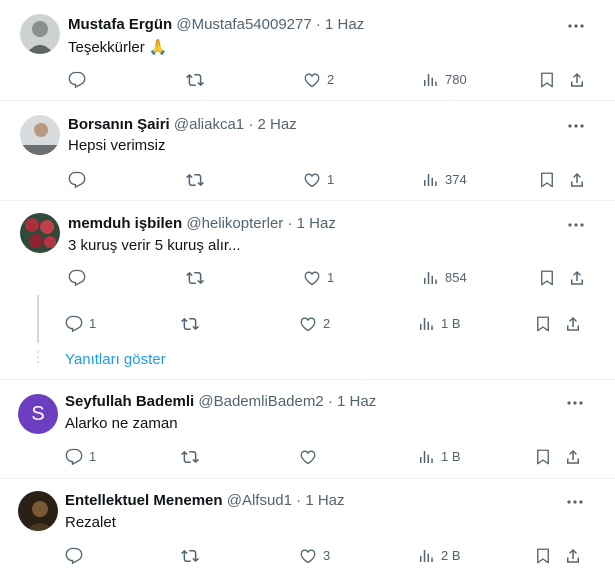 This screenshot has height=577, width=615. Describe the element at coordinates (209, 124) in the screenshot. I see `author-handle: @aliakca1` at that location.